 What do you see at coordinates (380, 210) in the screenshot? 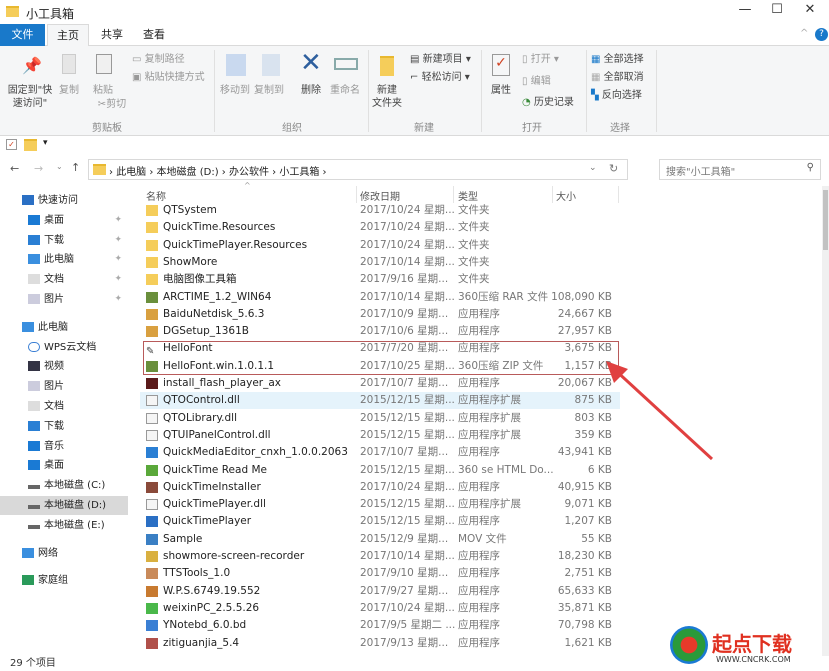
I see `file-row: QTSystem 2017/10/24 星期... 文件夹` at bounding box center [380, 210].